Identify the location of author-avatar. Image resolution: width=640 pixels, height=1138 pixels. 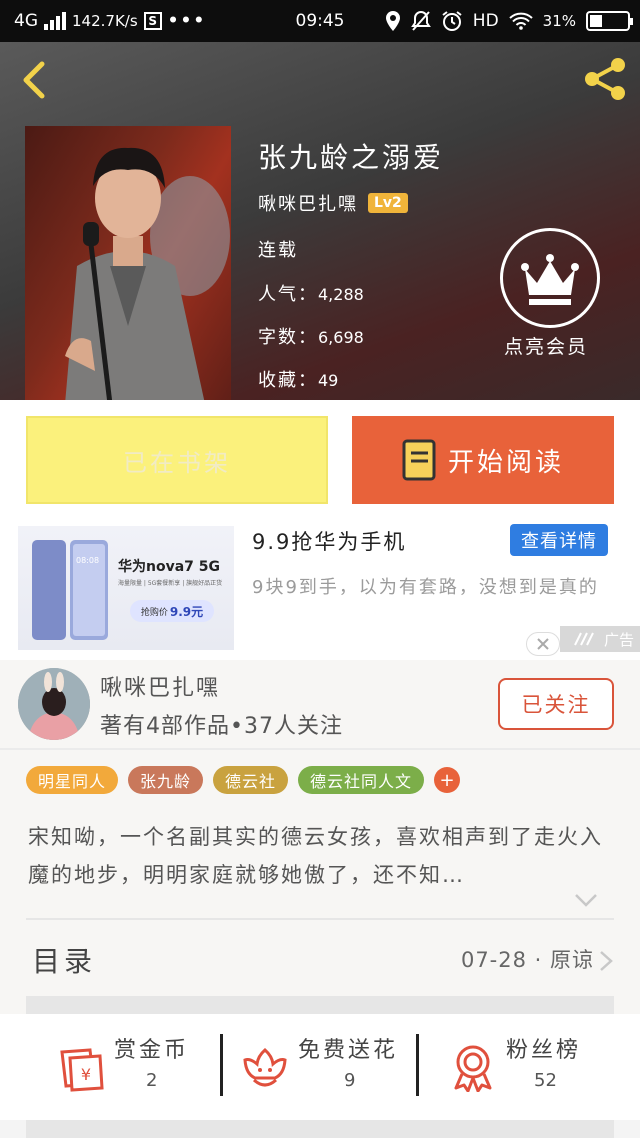
(54, 704).